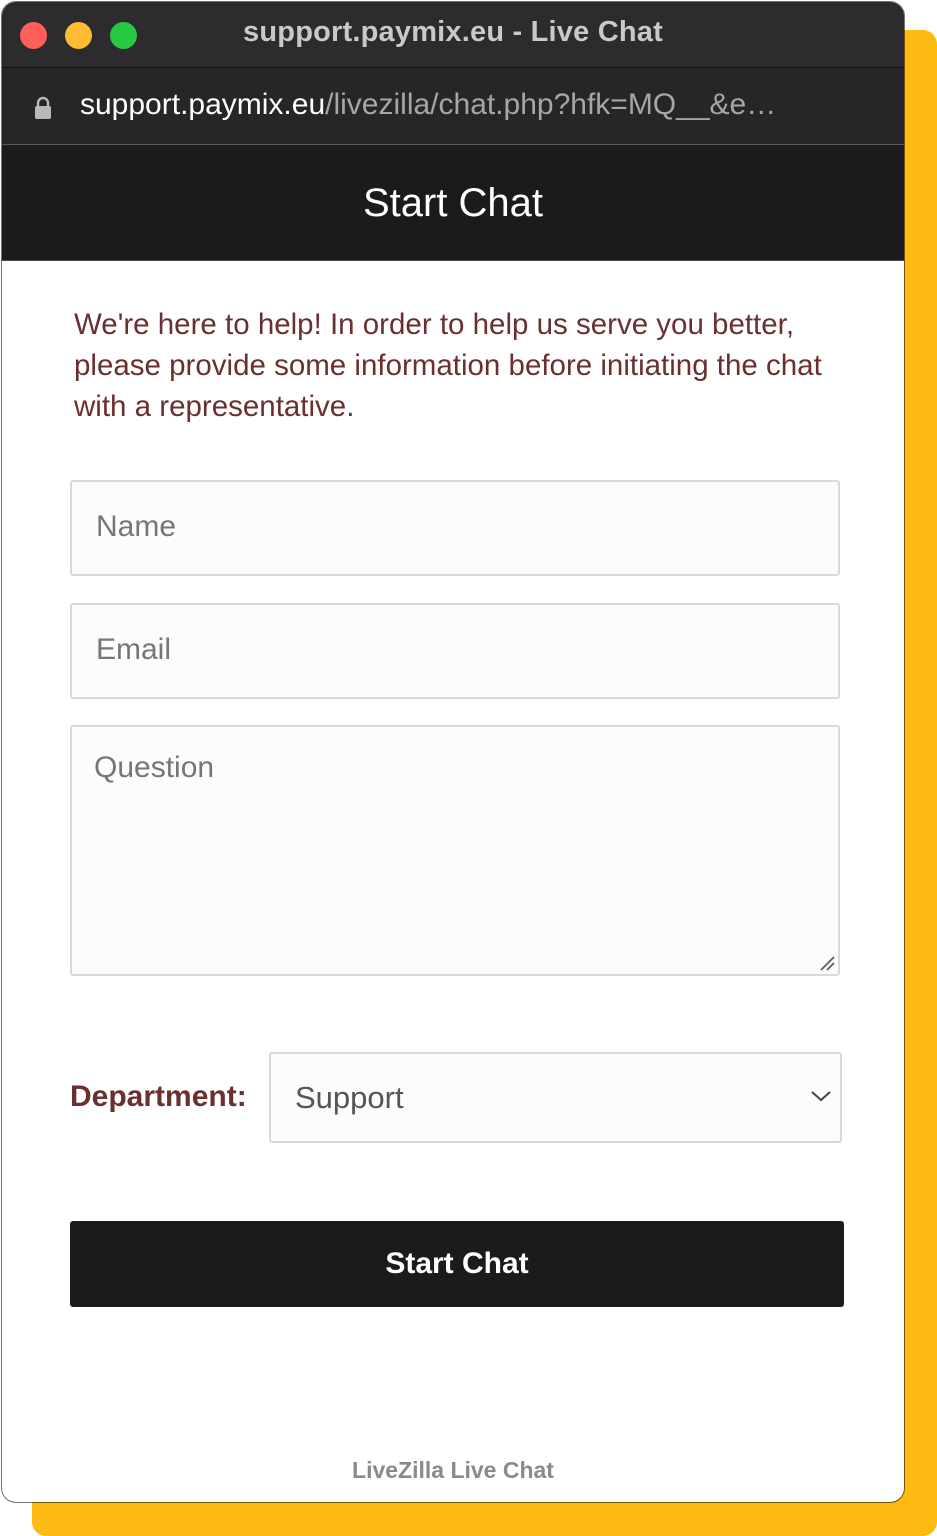  I want to click on question-placeholder: Question, so click(154, 767).